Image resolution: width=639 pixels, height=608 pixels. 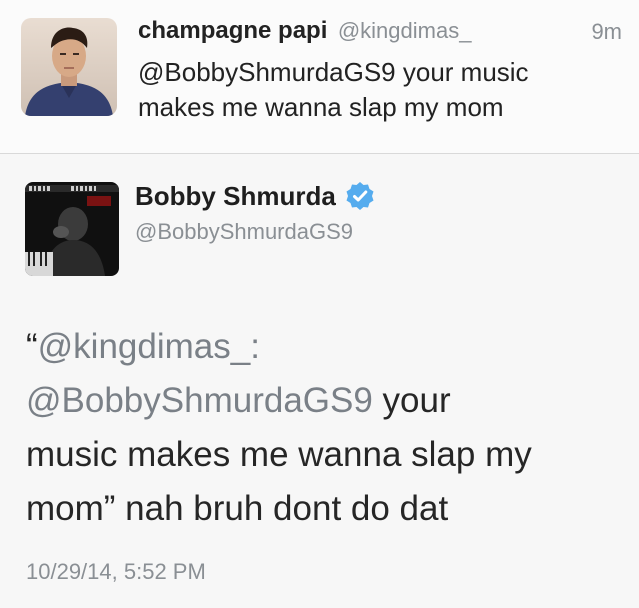 I want to click on avatar-champagne-papi, so click(x=69, y=67).